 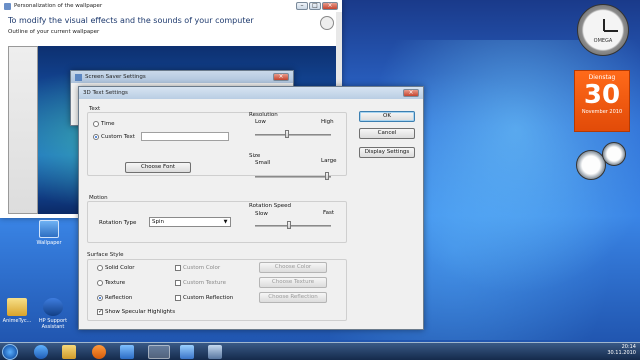 What do you see at coordinates (327, 176) in the screenshot?
I see `size-slider-thumb` at bounding box center [327, 176].